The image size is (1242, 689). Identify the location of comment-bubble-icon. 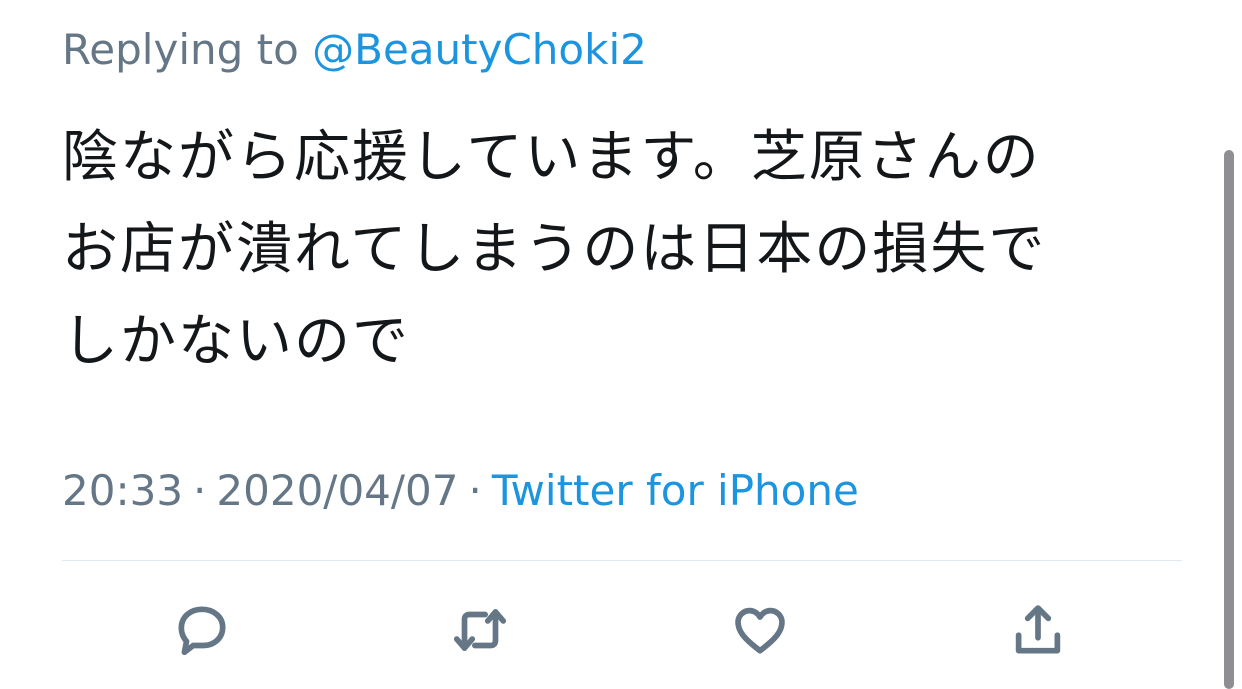
(202, 631).